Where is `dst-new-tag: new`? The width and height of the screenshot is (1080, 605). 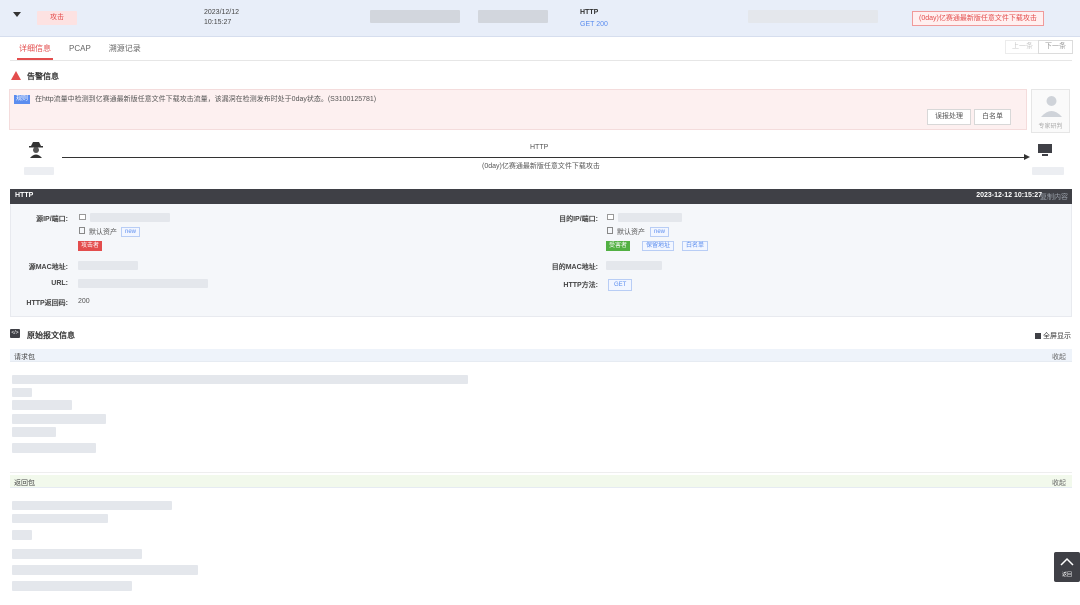
dst-new-tag: new is located at coordinates (660, 232).